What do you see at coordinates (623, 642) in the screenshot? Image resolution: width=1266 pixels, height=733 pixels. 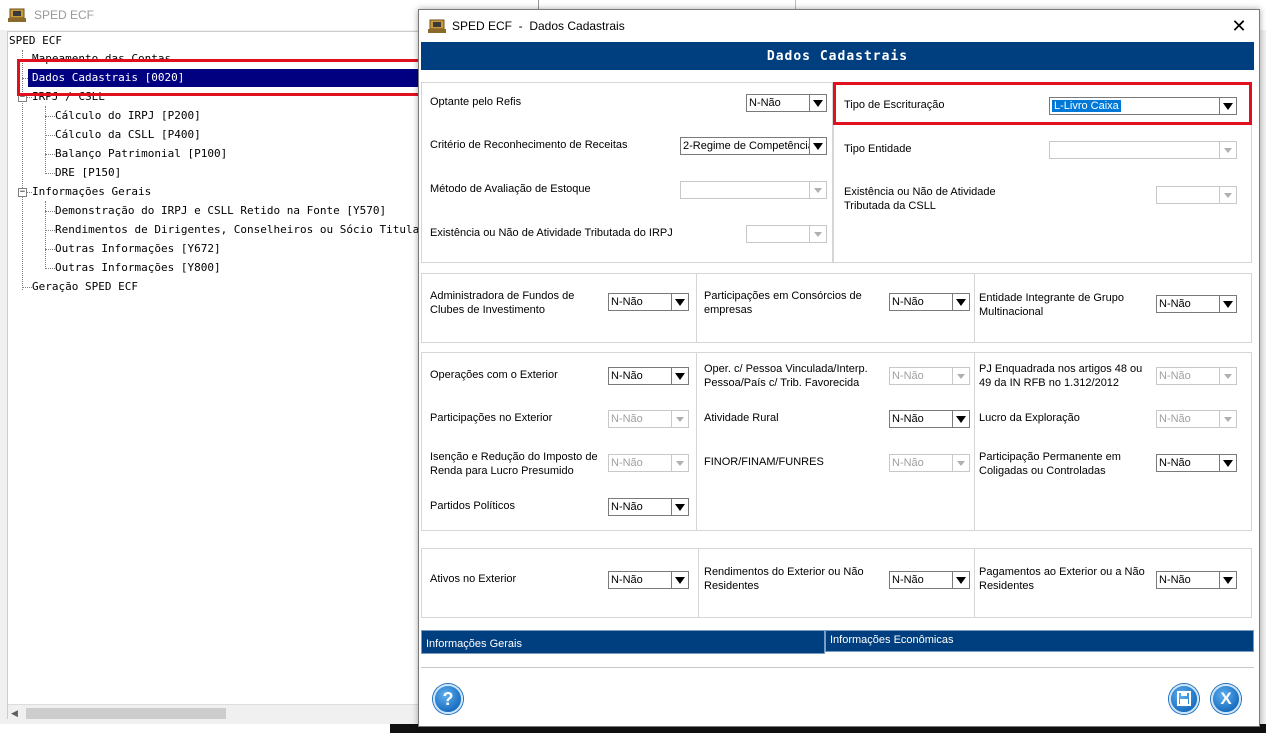 I see `tab-informacoes-gerais: Informações Gerais` at bounding box center [623, 642].